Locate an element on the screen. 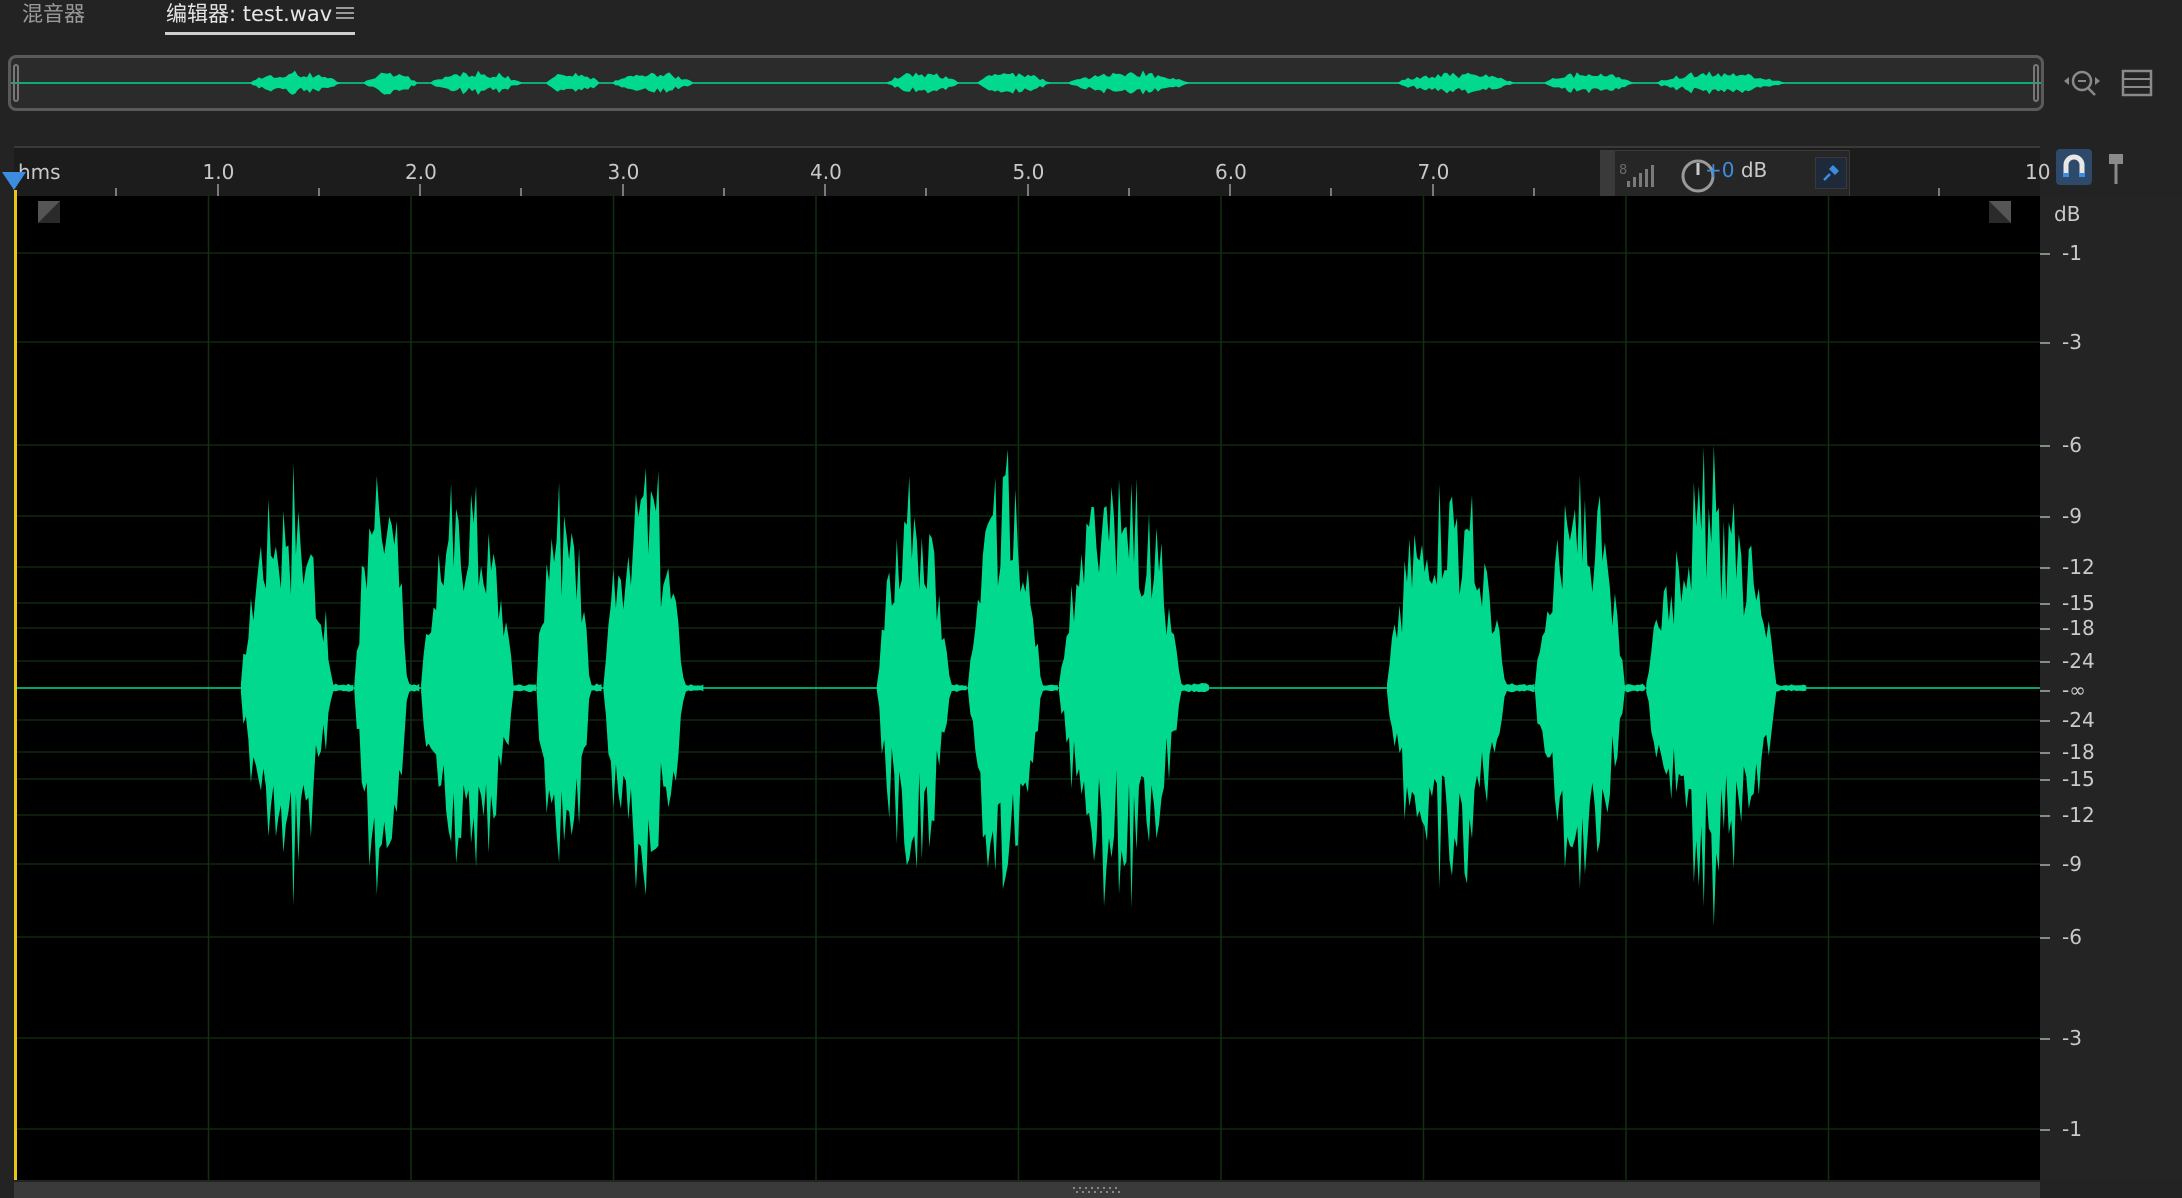 This screenshot has width=2182, height=1198. active-tab-indicator is located at coordinates (260, 33).